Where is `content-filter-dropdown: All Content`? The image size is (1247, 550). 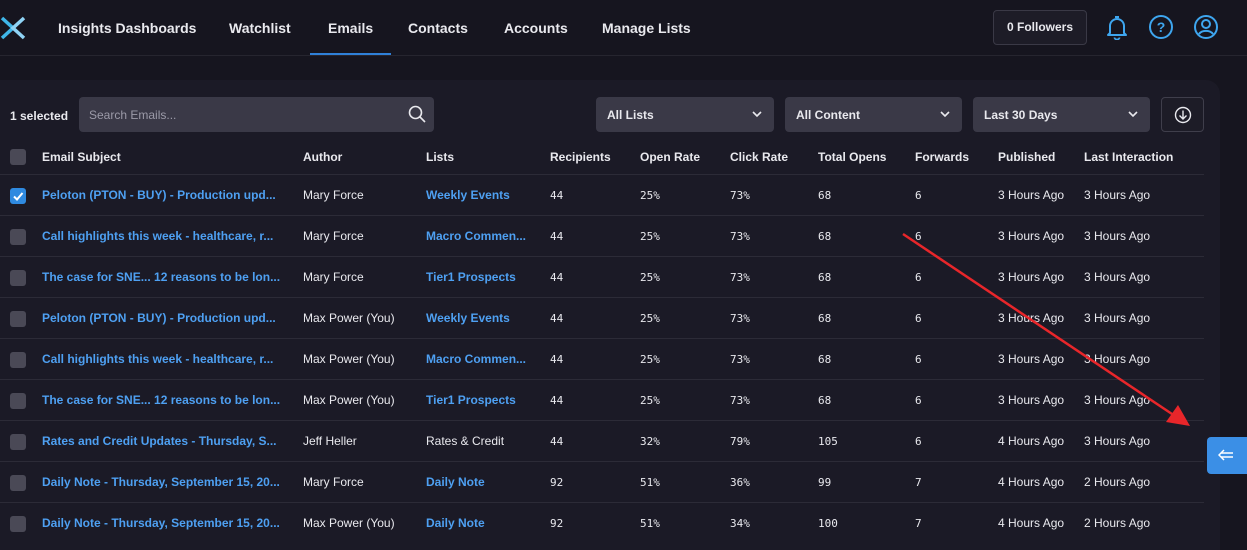
content-filter-dropdown: All Content is located at coordinates (873, 114).